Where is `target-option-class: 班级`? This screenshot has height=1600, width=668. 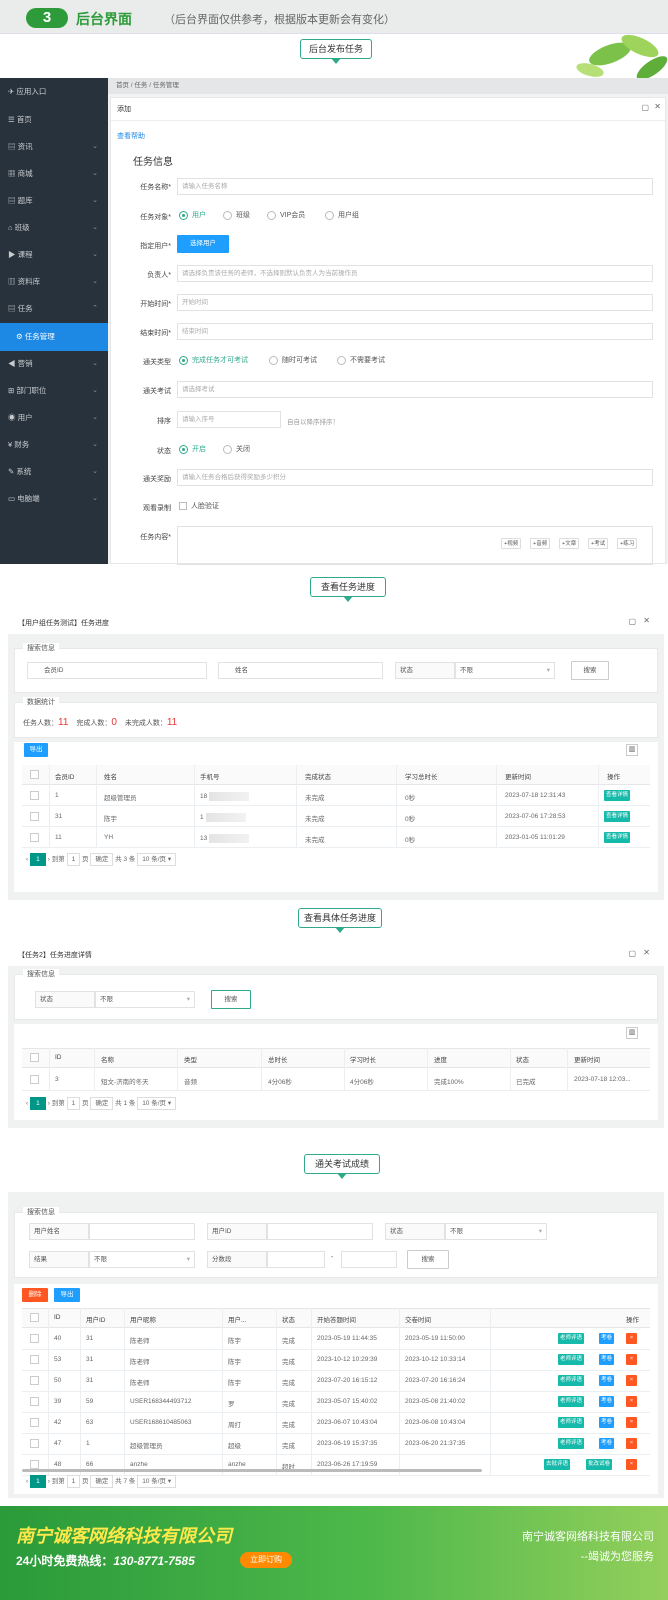
target-option-class: 班级 is located at coordinates (236, 215).